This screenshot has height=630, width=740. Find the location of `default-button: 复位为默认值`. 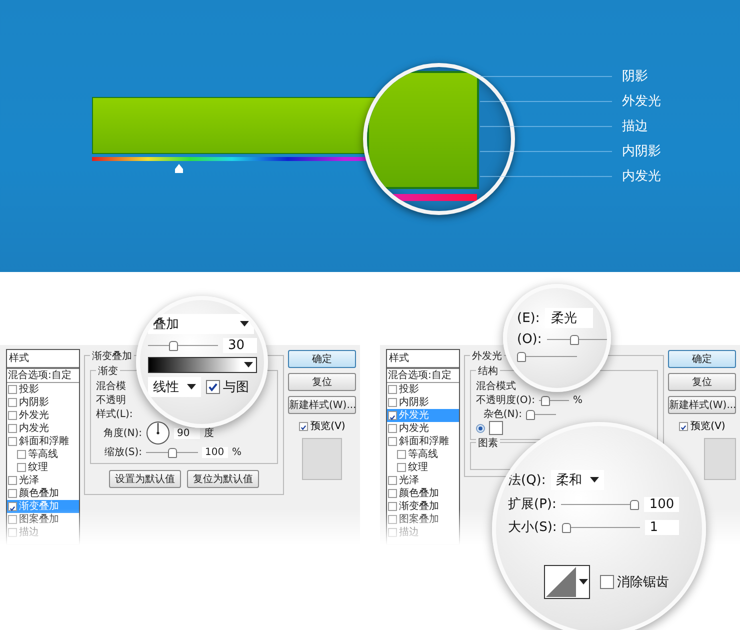

default-button: 复位为默认值 is located at coordinates (223, 479).